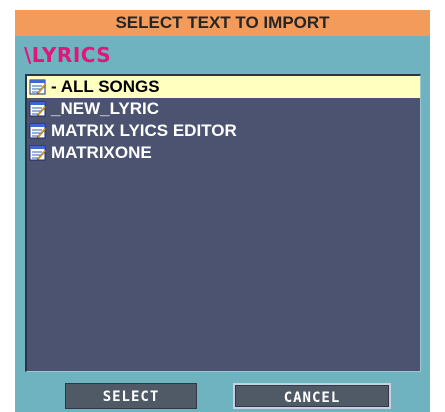 Image resolution: width=445 pixels, height=412 pixels. Describe the element at coordinates (223, 109) in the screenshot. I see `list-item: _NEW_LYRIC` at that location.